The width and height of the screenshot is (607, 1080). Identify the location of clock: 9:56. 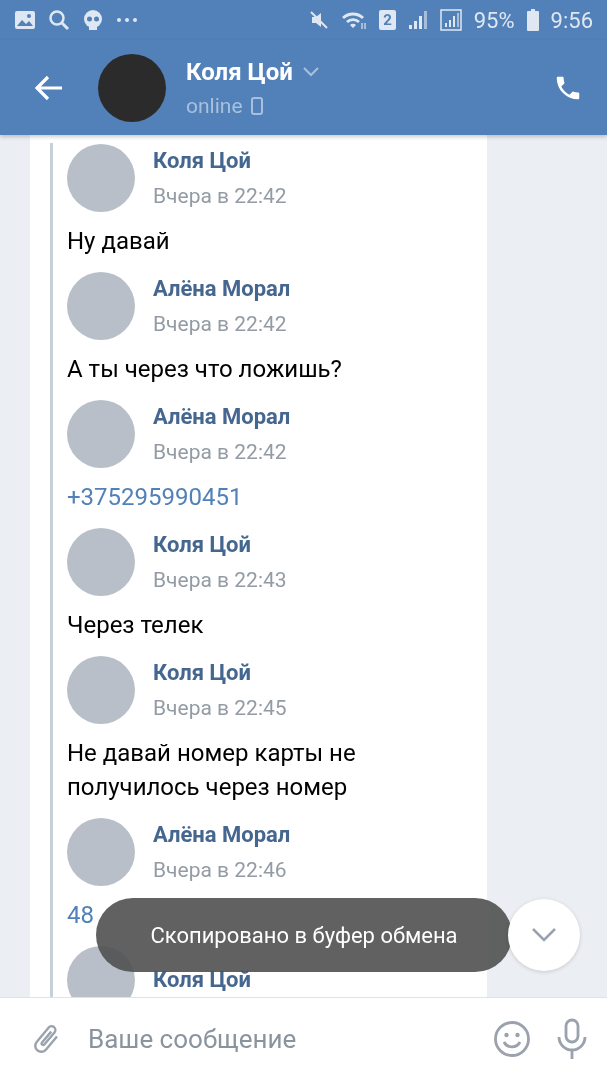
(571, 20).